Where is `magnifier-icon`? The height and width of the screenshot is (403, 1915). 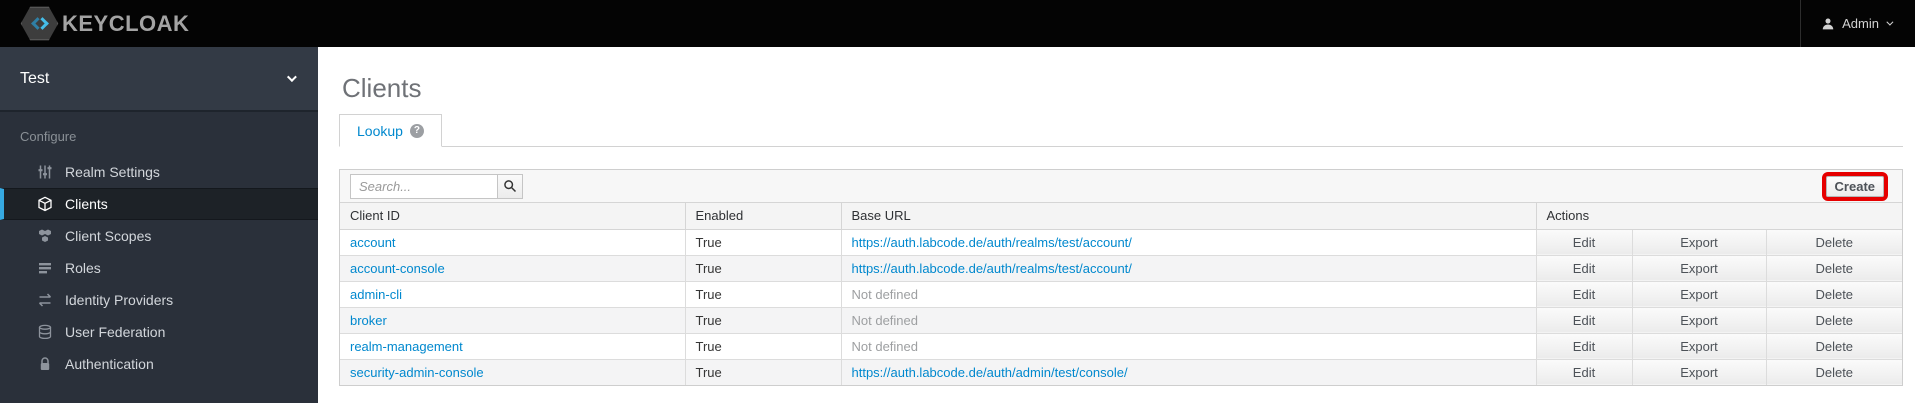 magnifier-icon is located at coordinates (510, 186).